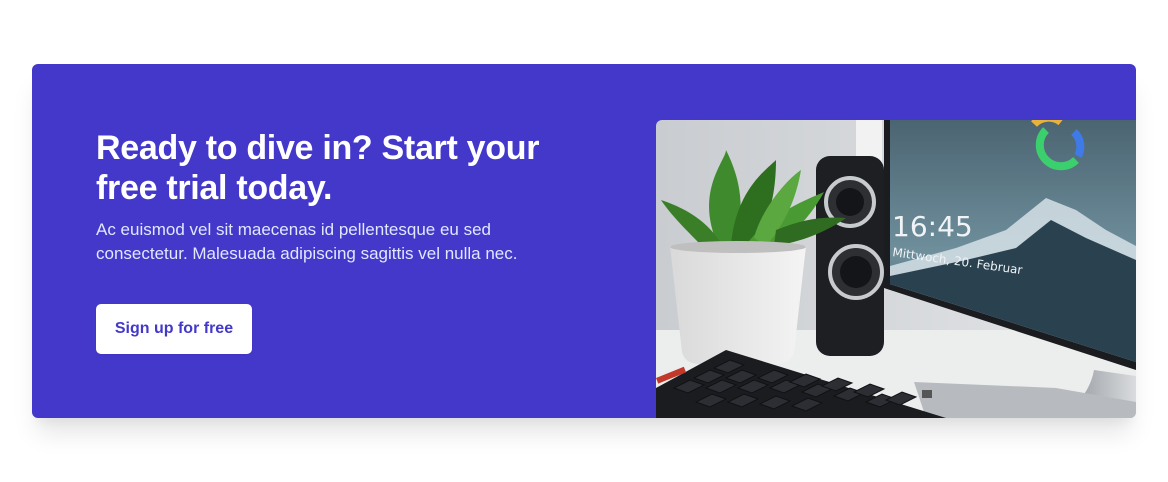 This screenshot has width=1168, height=482. What do you see at coordinates (174, 329) in the screenshot?
I see `sign-up-button: Sign up for free` at bounding box center [174, 329].